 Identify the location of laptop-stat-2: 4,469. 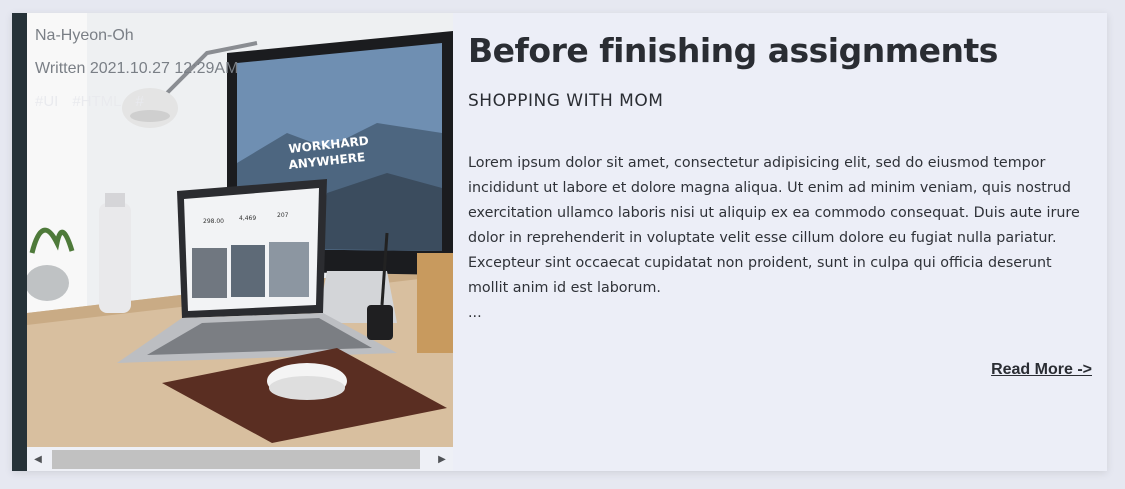
(247, 218).